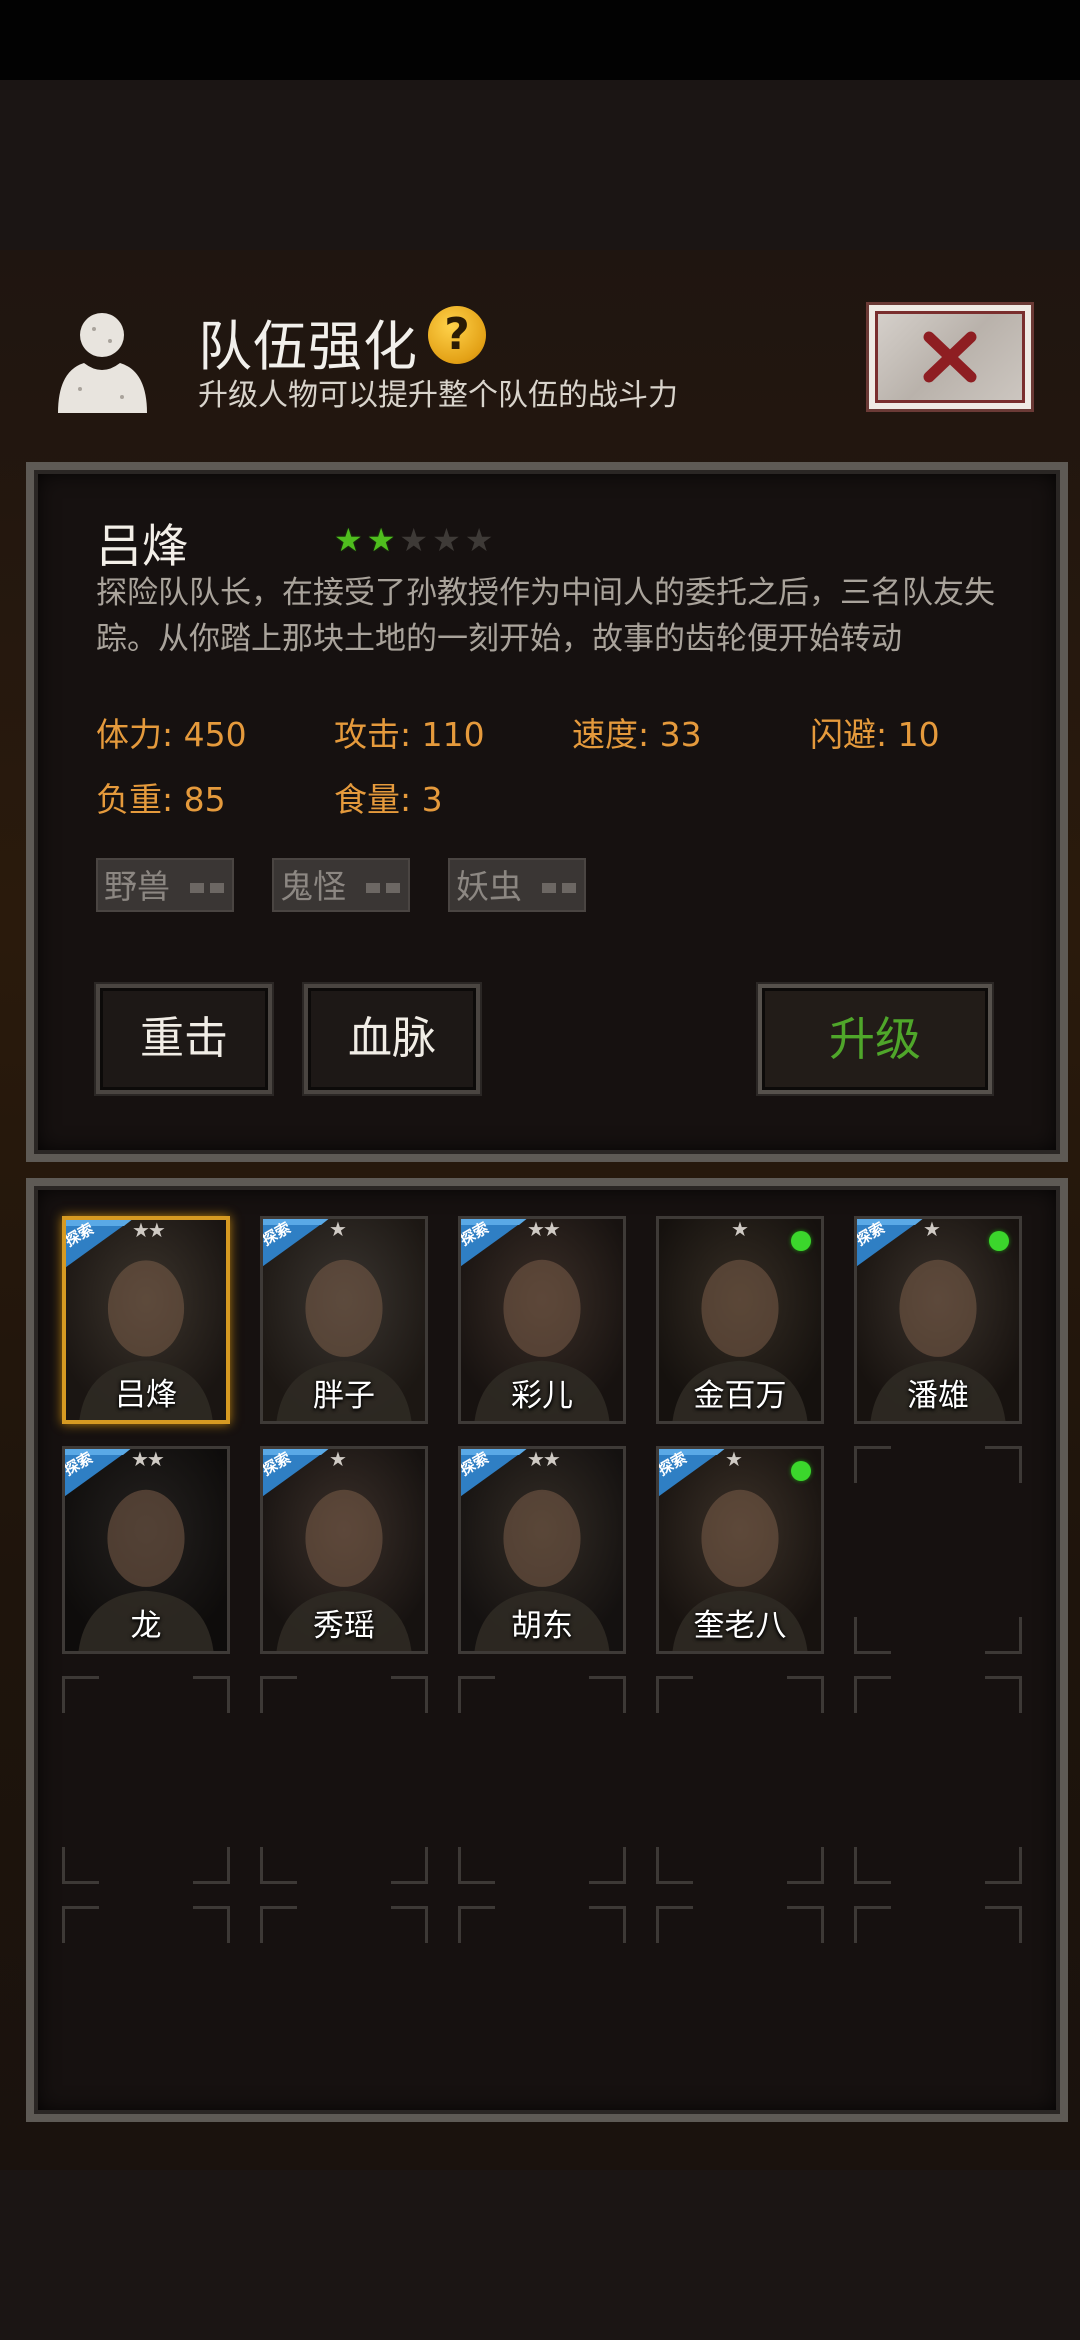 This screenshot has height=2340, width=1080. What do you see at coordinates (102, 363) in the screenshot?
I see `person-silhouette-icon` at bounding box center [102, 363].